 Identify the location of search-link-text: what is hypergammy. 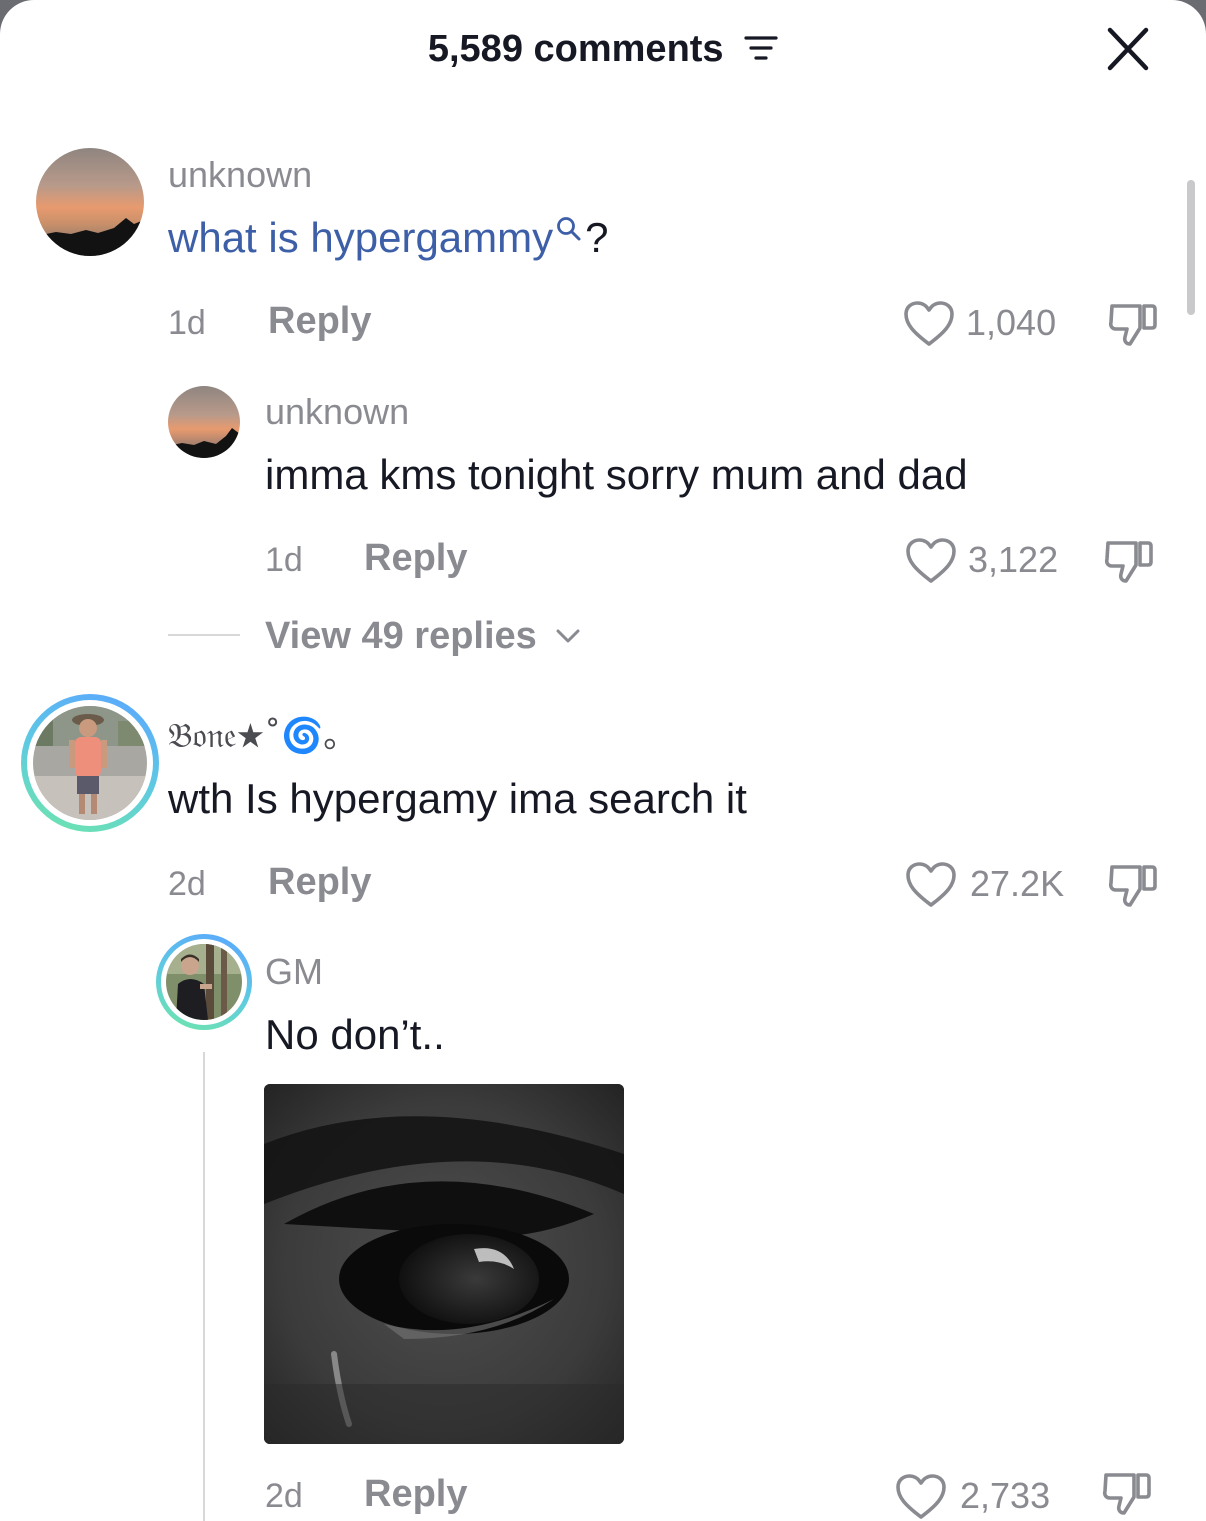
(361, 237).